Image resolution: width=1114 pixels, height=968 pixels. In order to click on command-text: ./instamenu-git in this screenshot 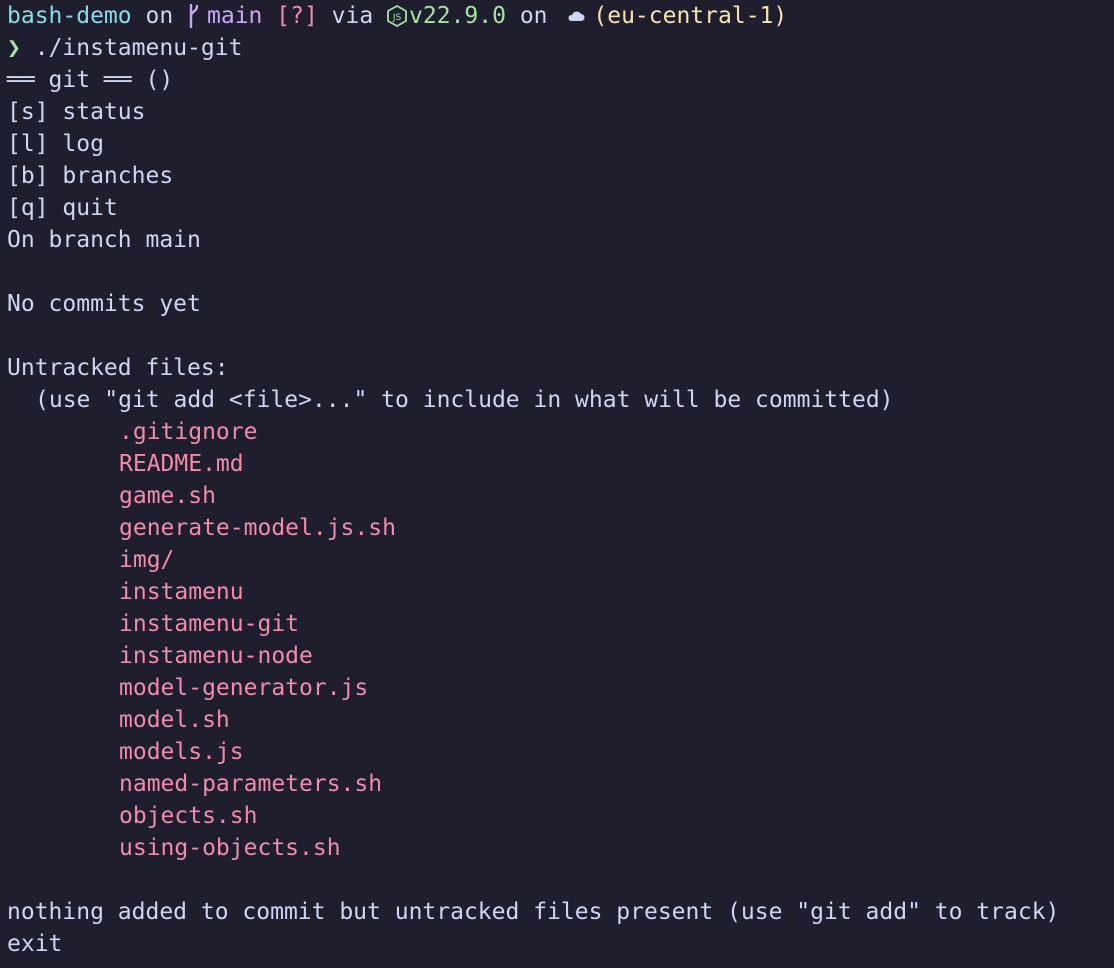, I will do `click(138, 48)`.